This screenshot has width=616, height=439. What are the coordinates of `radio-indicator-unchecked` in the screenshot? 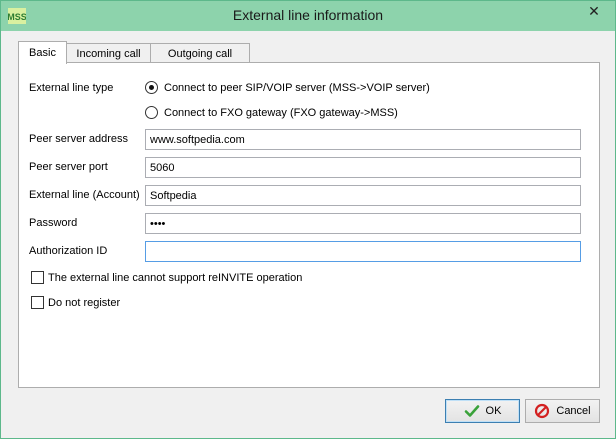 It's located at (151, 112).